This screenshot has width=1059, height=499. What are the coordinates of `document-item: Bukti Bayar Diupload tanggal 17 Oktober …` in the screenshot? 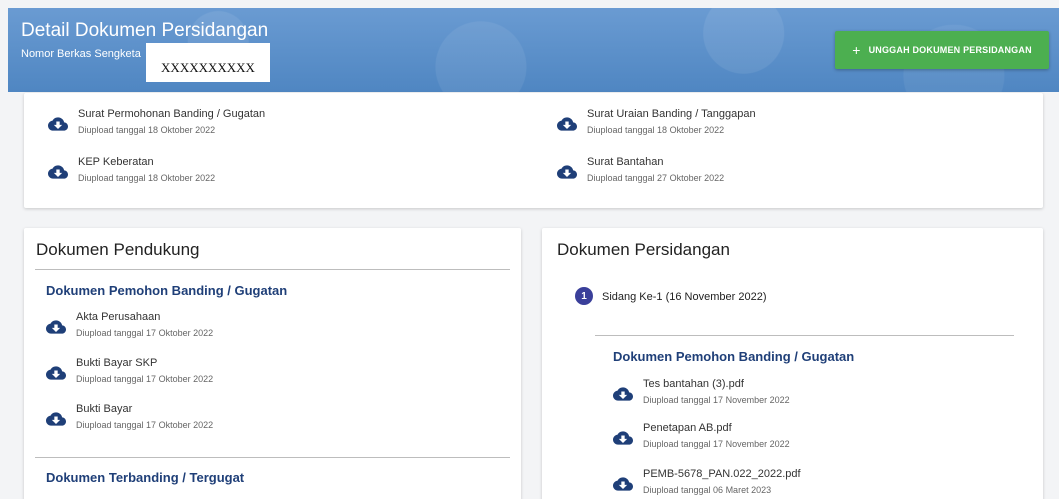 It's located at (129, 416).